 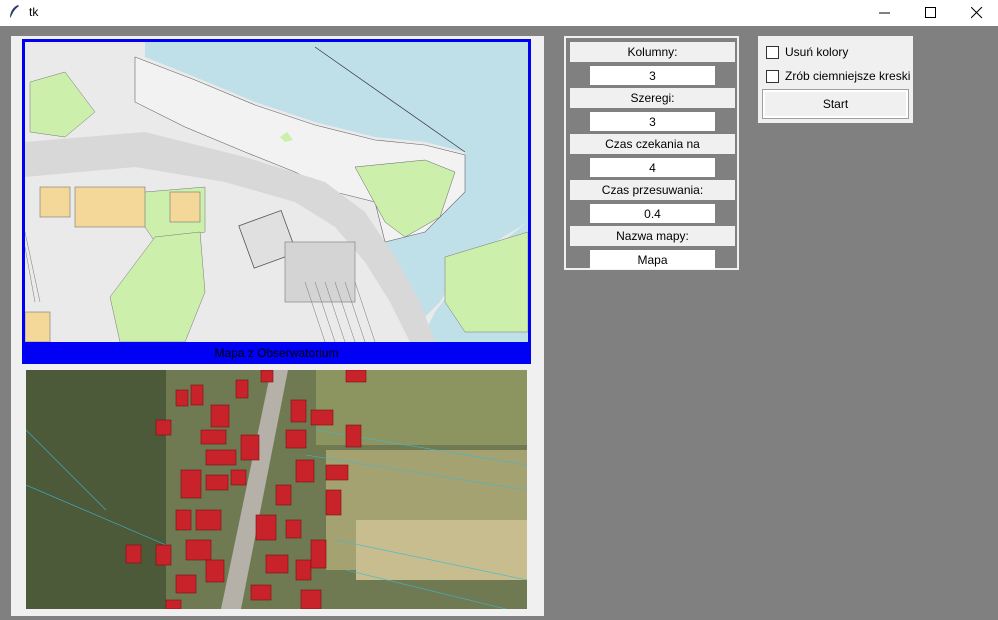 What do you see at coordinates (848, 76) in the screenshot?
I see `darker-lines-label: Zrób ciemniejsze kreski` at bounding box center [848, 76].